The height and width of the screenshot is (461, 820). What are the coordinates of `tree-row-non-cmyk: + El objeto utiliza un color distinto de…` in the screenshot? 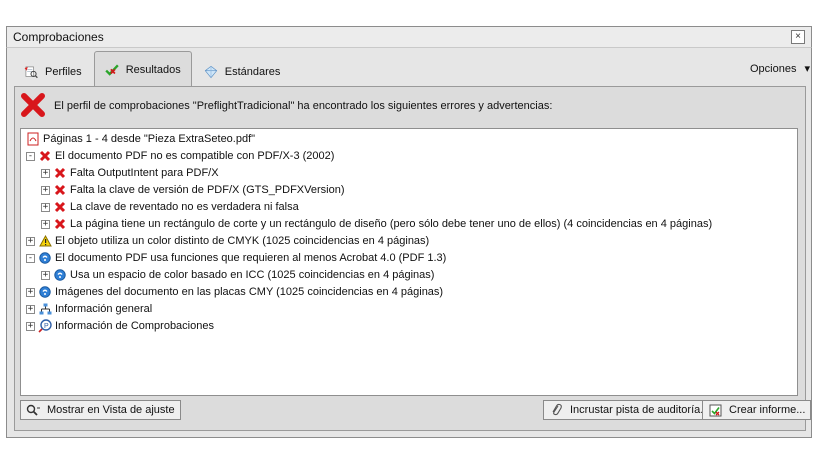 It's located at (227, 241).